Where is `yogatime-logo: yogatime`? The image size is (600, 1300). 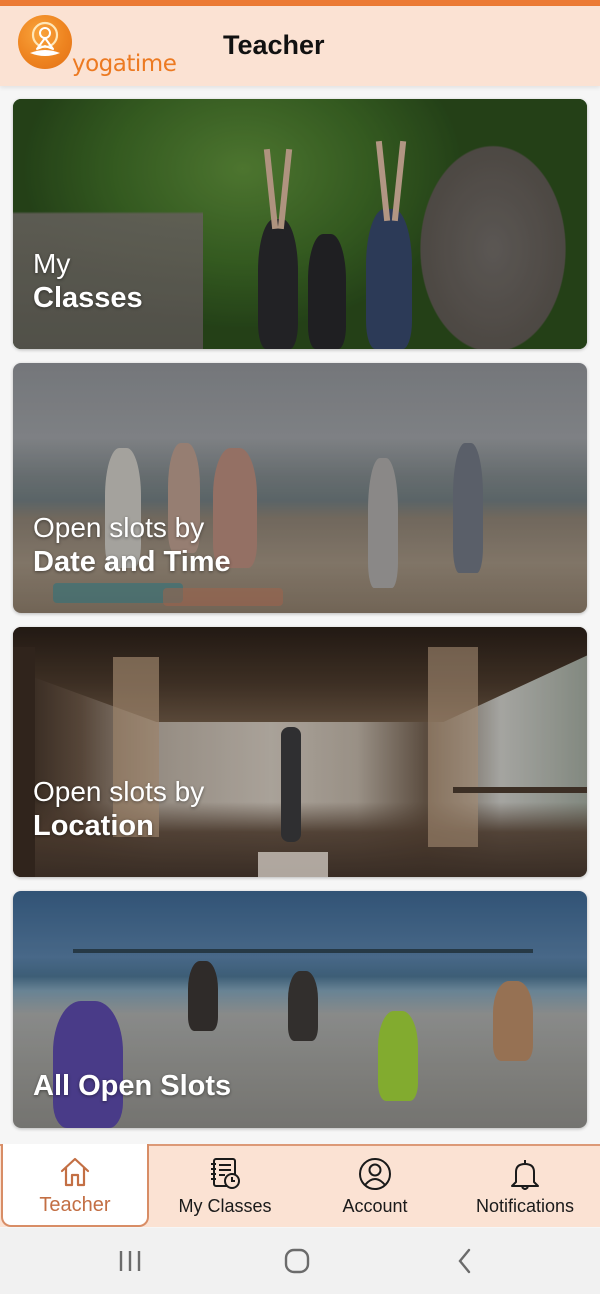
yogatime-logo: yogatime is located at coordinates (98, 47).